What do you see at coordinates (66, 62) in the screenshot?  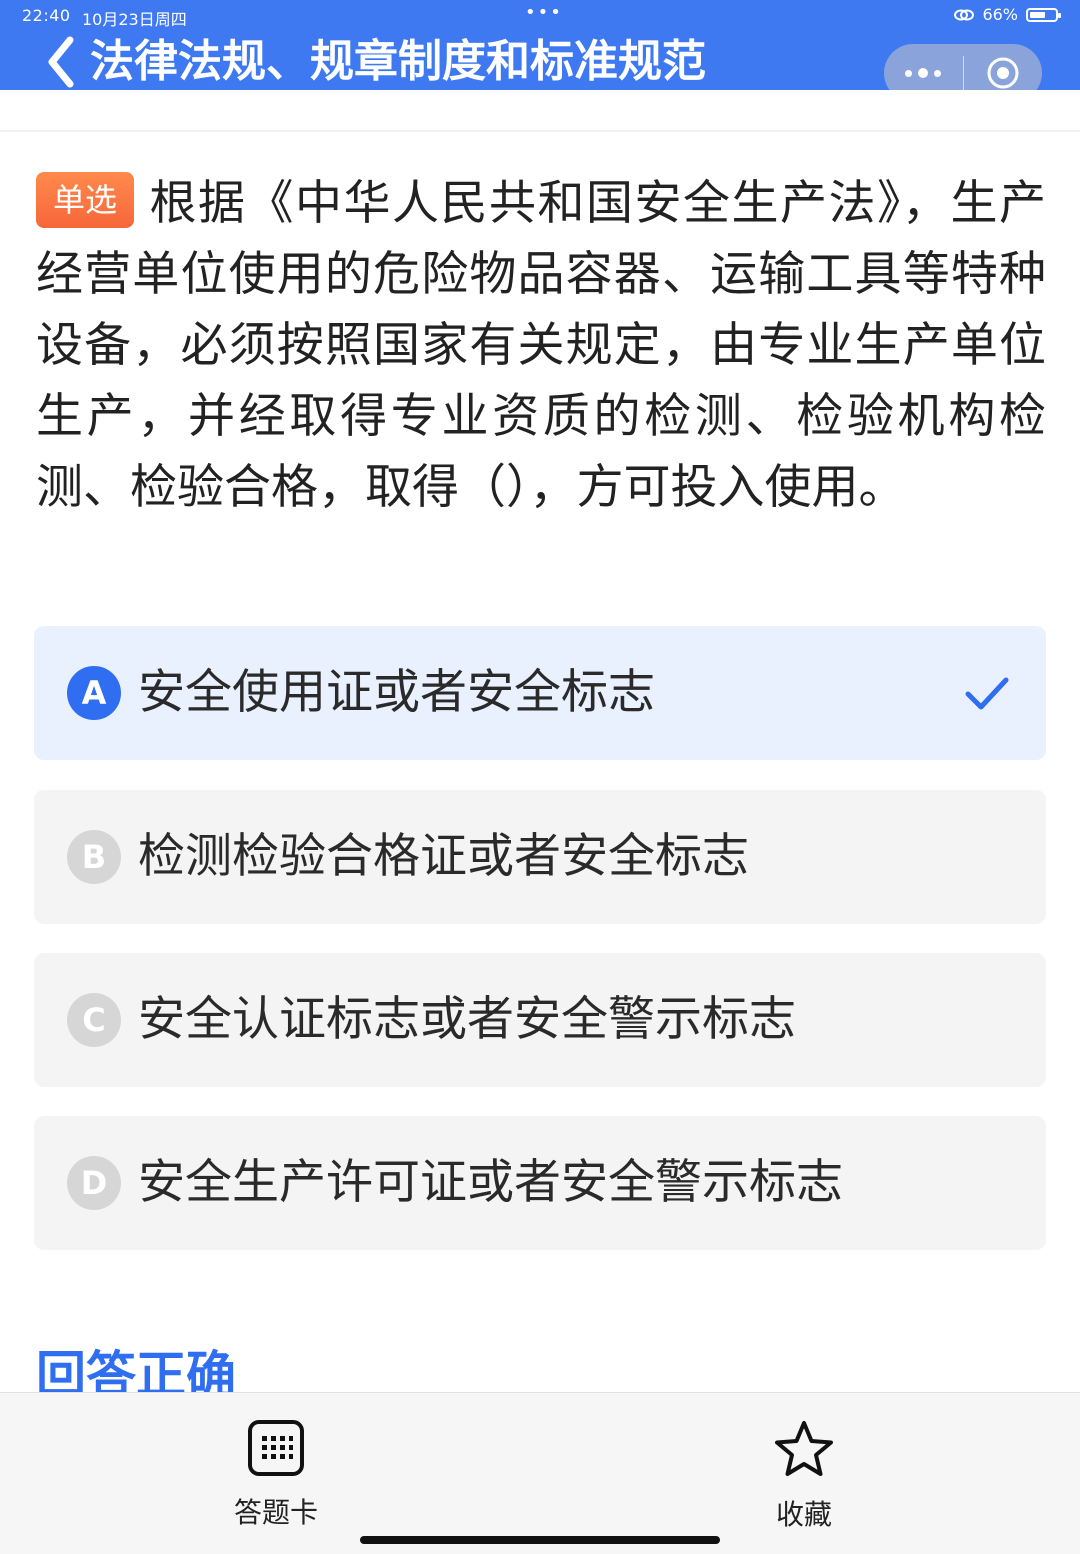 I see `back-icon` at bounding box center [66, 62].